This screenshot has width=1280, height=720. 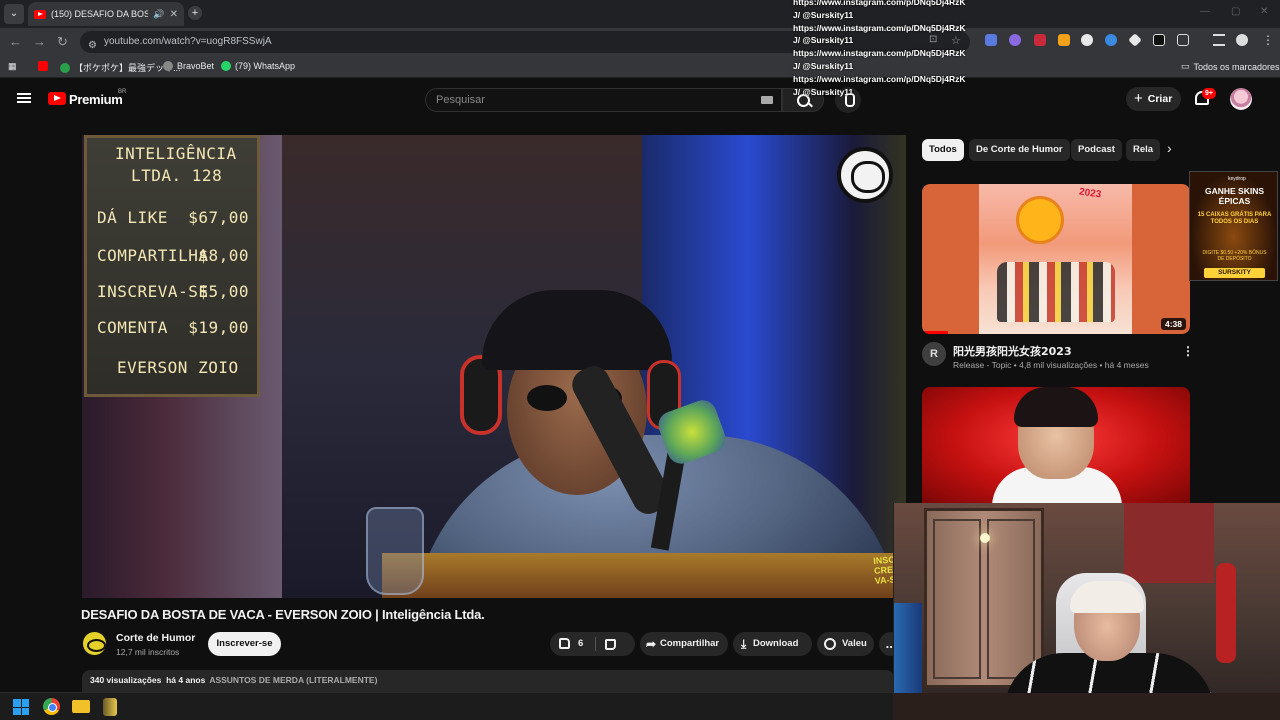 What do you see at coordinates (1183, 40) in the screenshot?
I see `extensions-puzzle-icon` at bounding box center [1183, 40].